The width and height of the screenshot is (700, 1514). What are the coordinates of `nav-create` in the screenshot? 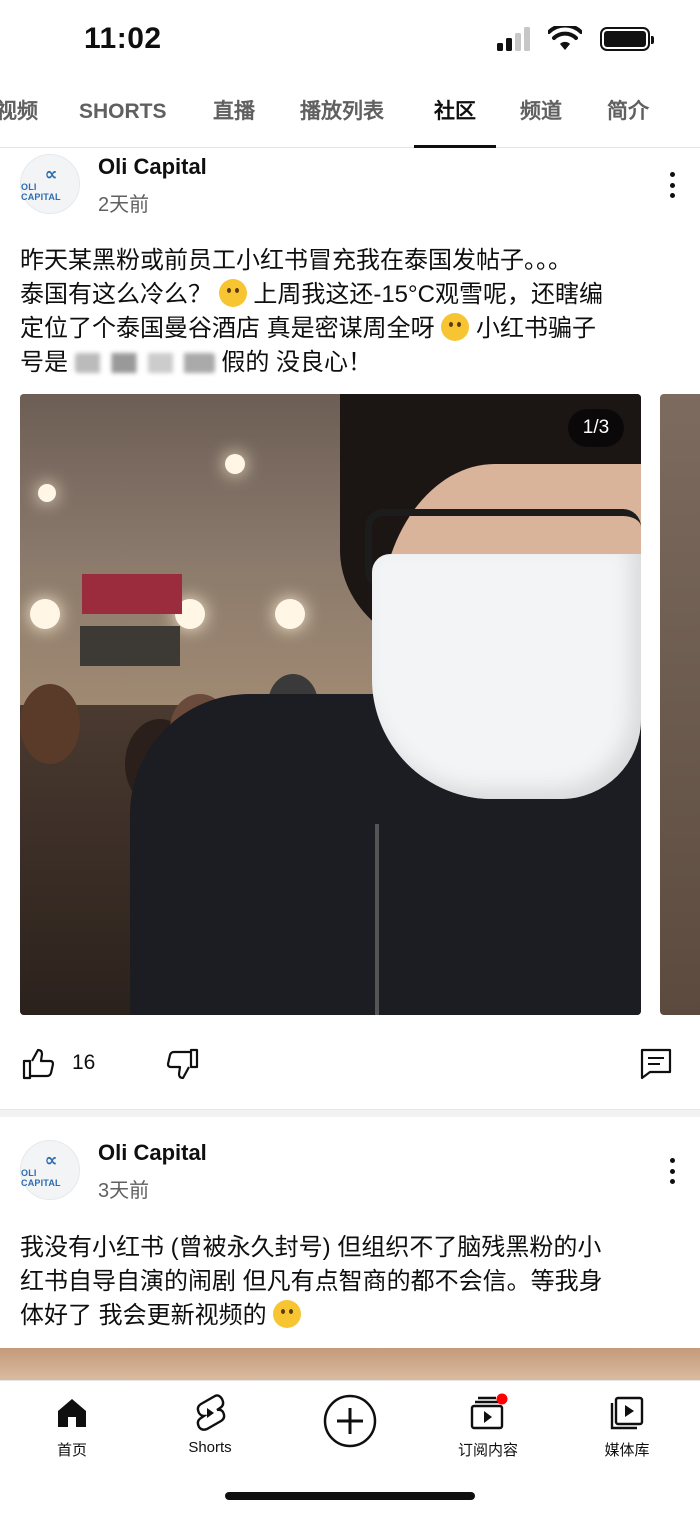 It's located at (350, 1421).